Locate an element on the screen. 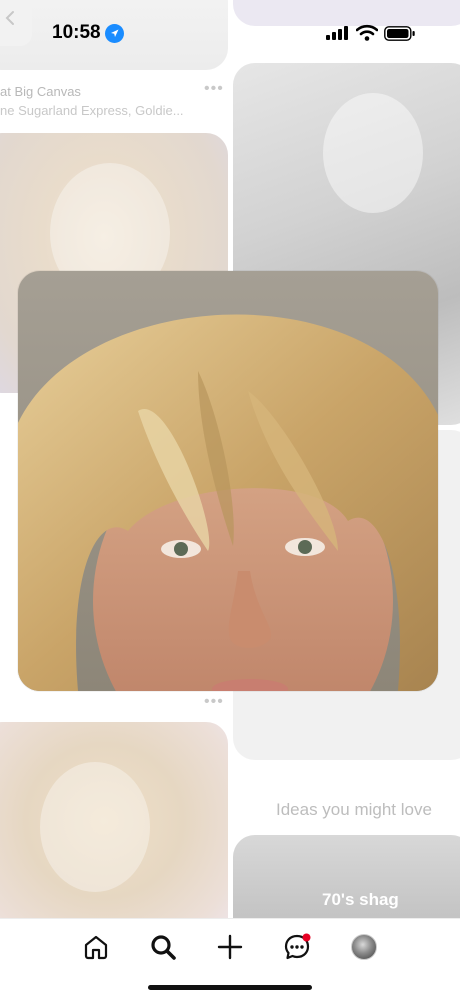 This screenshot has height=1000, width=460. search-icon is located at coordinates (163, 947).